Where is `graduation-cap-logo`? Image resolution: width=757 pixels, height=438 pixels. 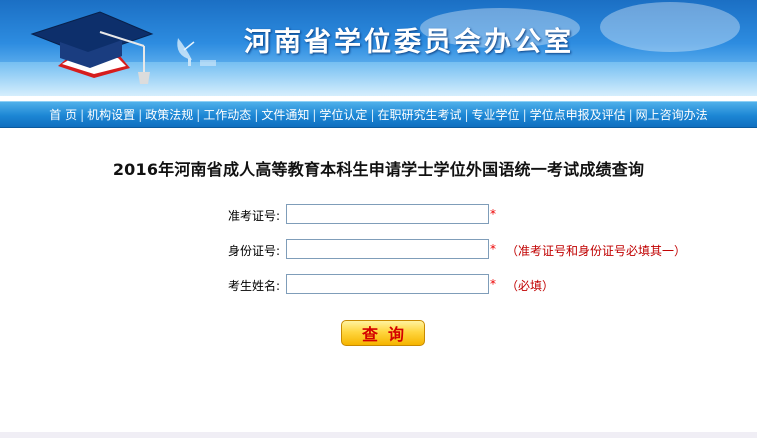
graduation-cap-logo is located at coordinates (92, 47).